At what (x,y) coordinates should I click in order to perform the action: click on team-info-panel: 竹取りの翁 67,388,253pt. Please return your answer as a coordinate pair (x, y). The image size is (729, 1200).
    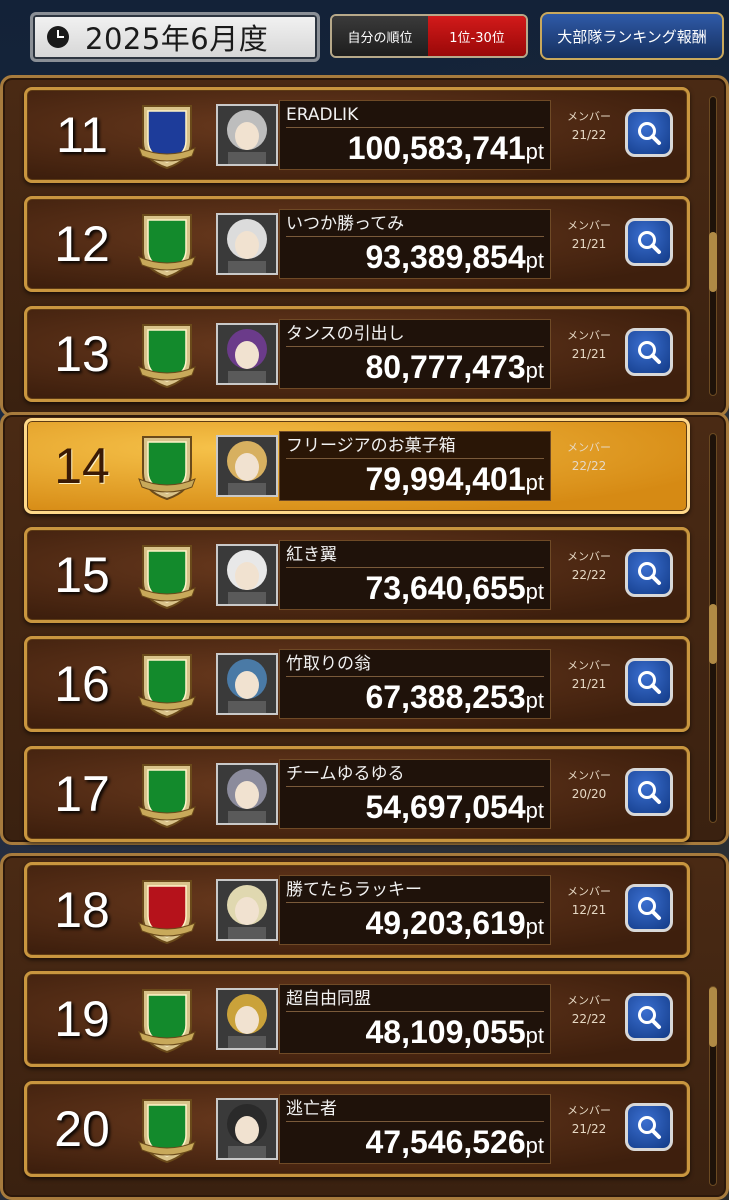
    Looking at the image, I should click on (415, 684).